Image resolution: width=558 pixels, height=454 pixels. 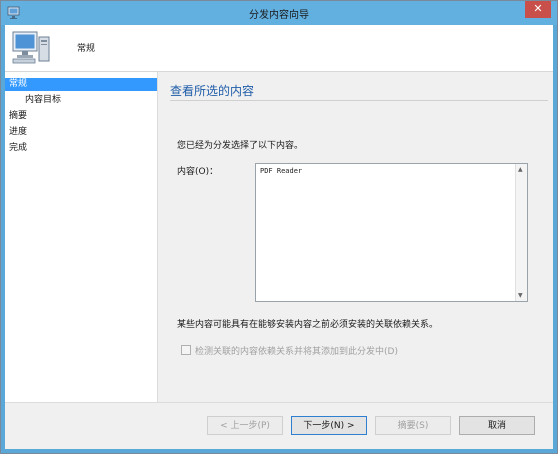 I want to click on window-title: 分发内容向导, so click(x=279, y=15).